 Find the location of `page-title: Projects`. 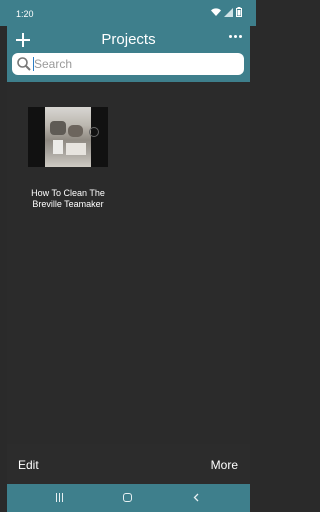

page-title: Projects is located at coordinates (128, 39).